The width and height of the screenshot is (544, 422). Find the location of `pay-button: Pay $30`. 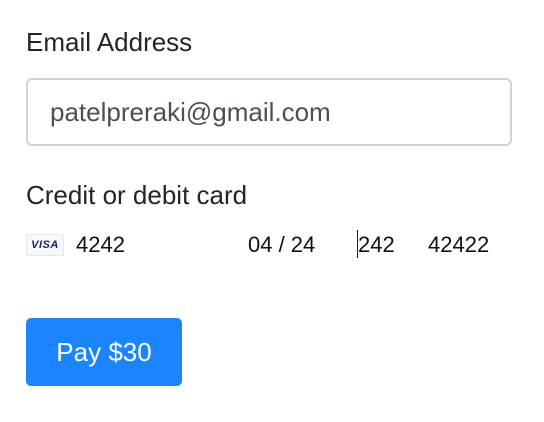

pay-button: Pay $30 is located at coordinates (104, 352).